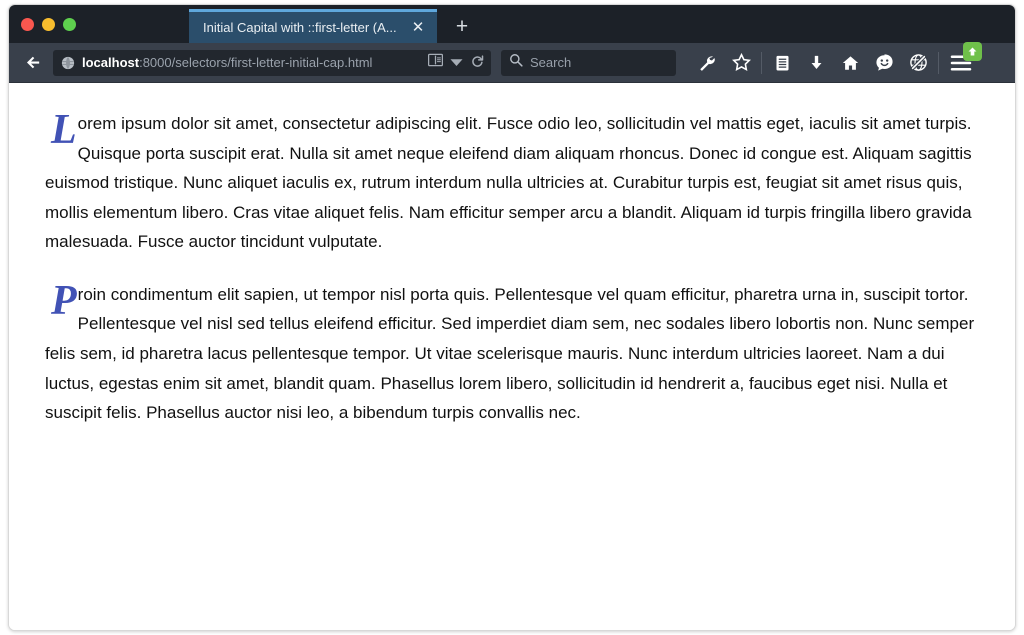 This screenshot has height=635, width=1024. Describe the element at coordinates (551, 62) in the screenshot. I see `search-placeholder: Search` at that location.